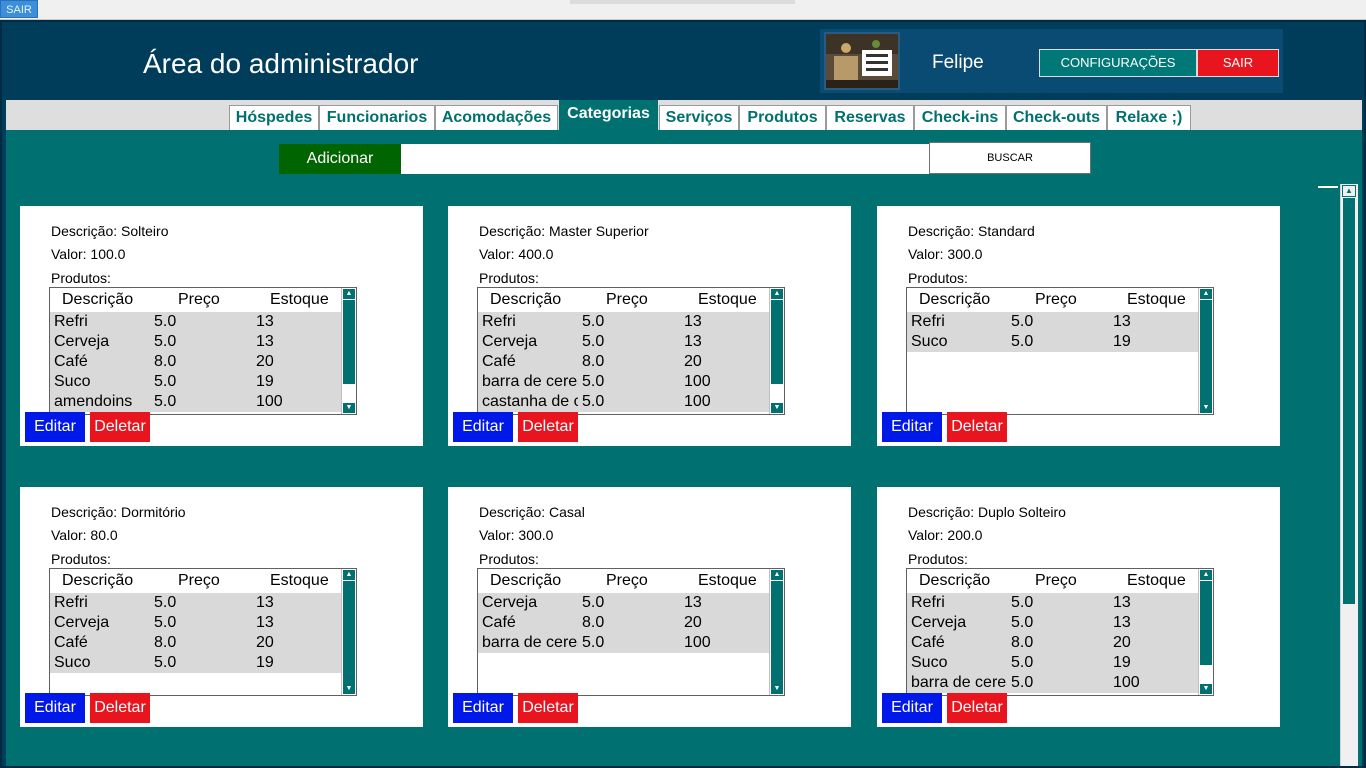 This screenshot has height=768, width=1366. I want to click on table-rows: Refri 5.0 13 Suco 5.0 19, so click(1053, 332).